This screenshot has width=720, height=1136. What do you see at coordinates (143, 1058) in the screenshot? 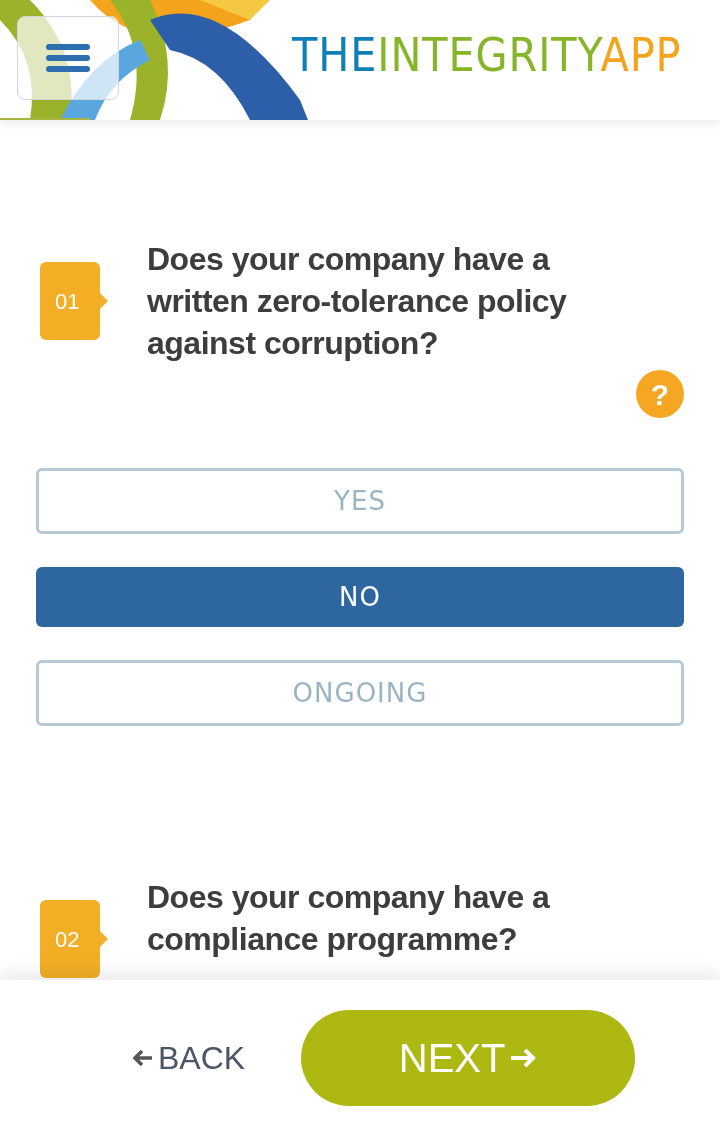
I see `arrow-left-icon` at bounding box center [143, 1058].